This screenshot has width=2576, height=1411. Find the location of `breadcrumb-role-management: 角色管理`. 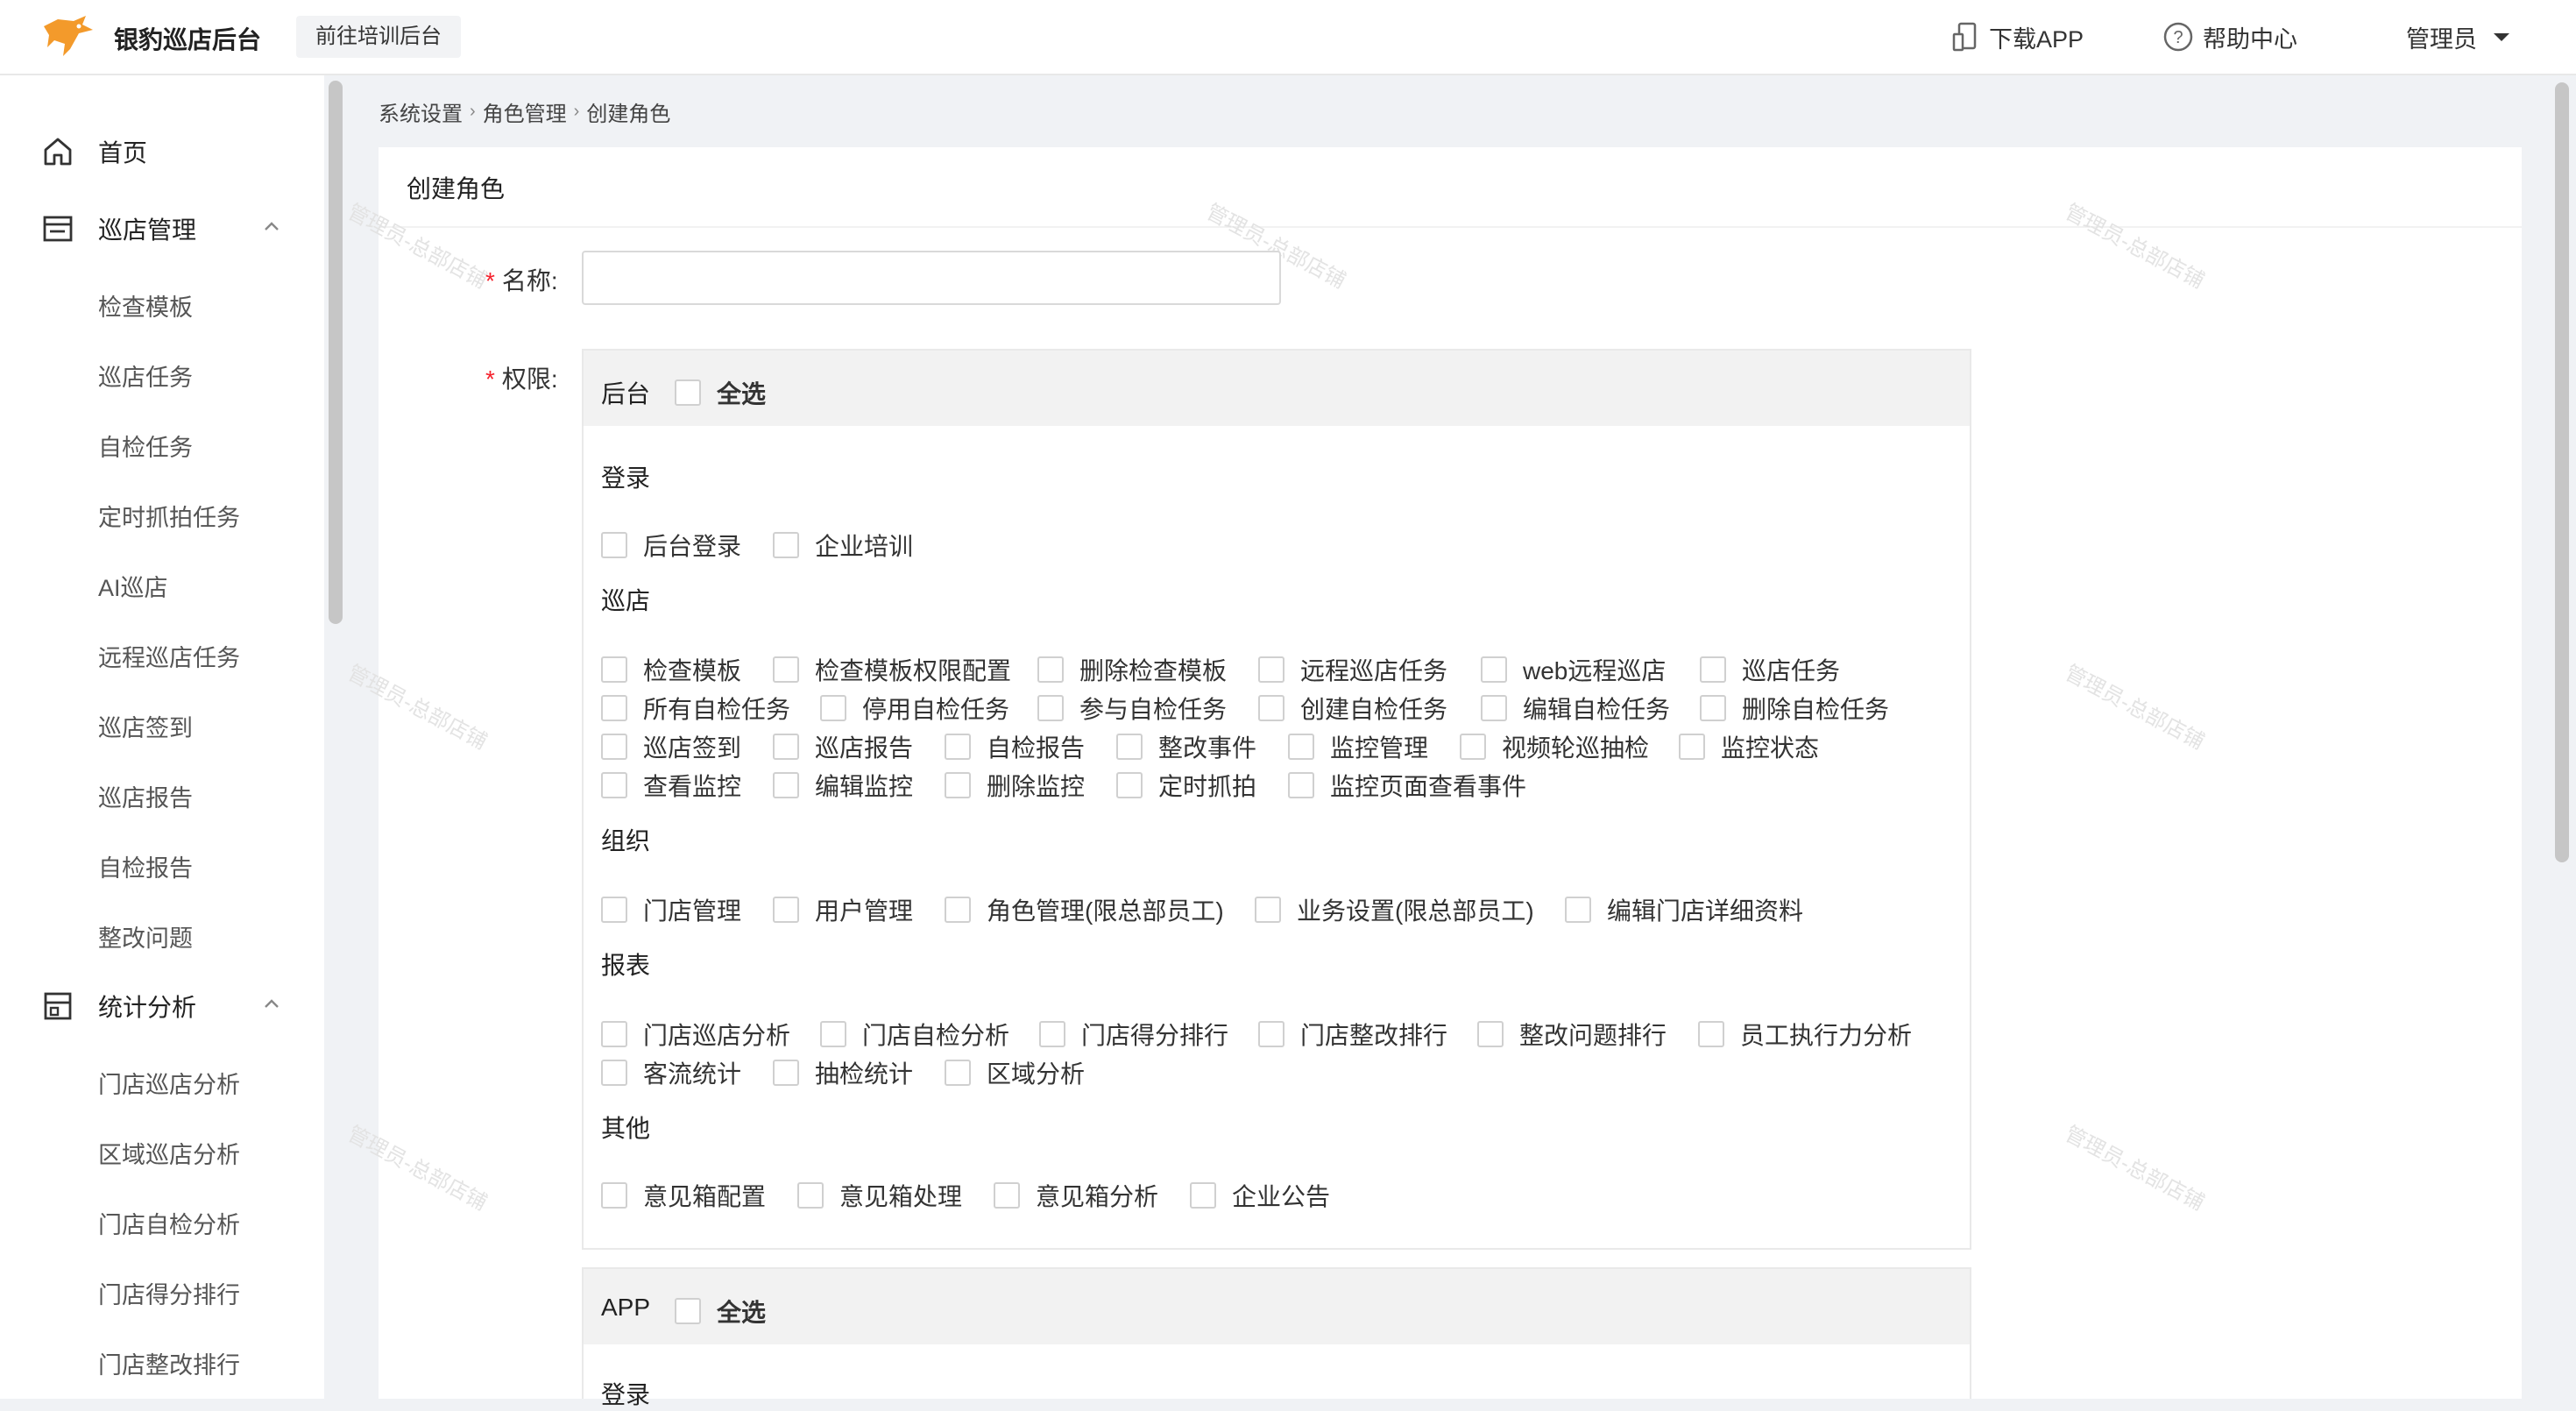

breadcrumb-role-management: 角色管理 is located at coordinates (525, 111).